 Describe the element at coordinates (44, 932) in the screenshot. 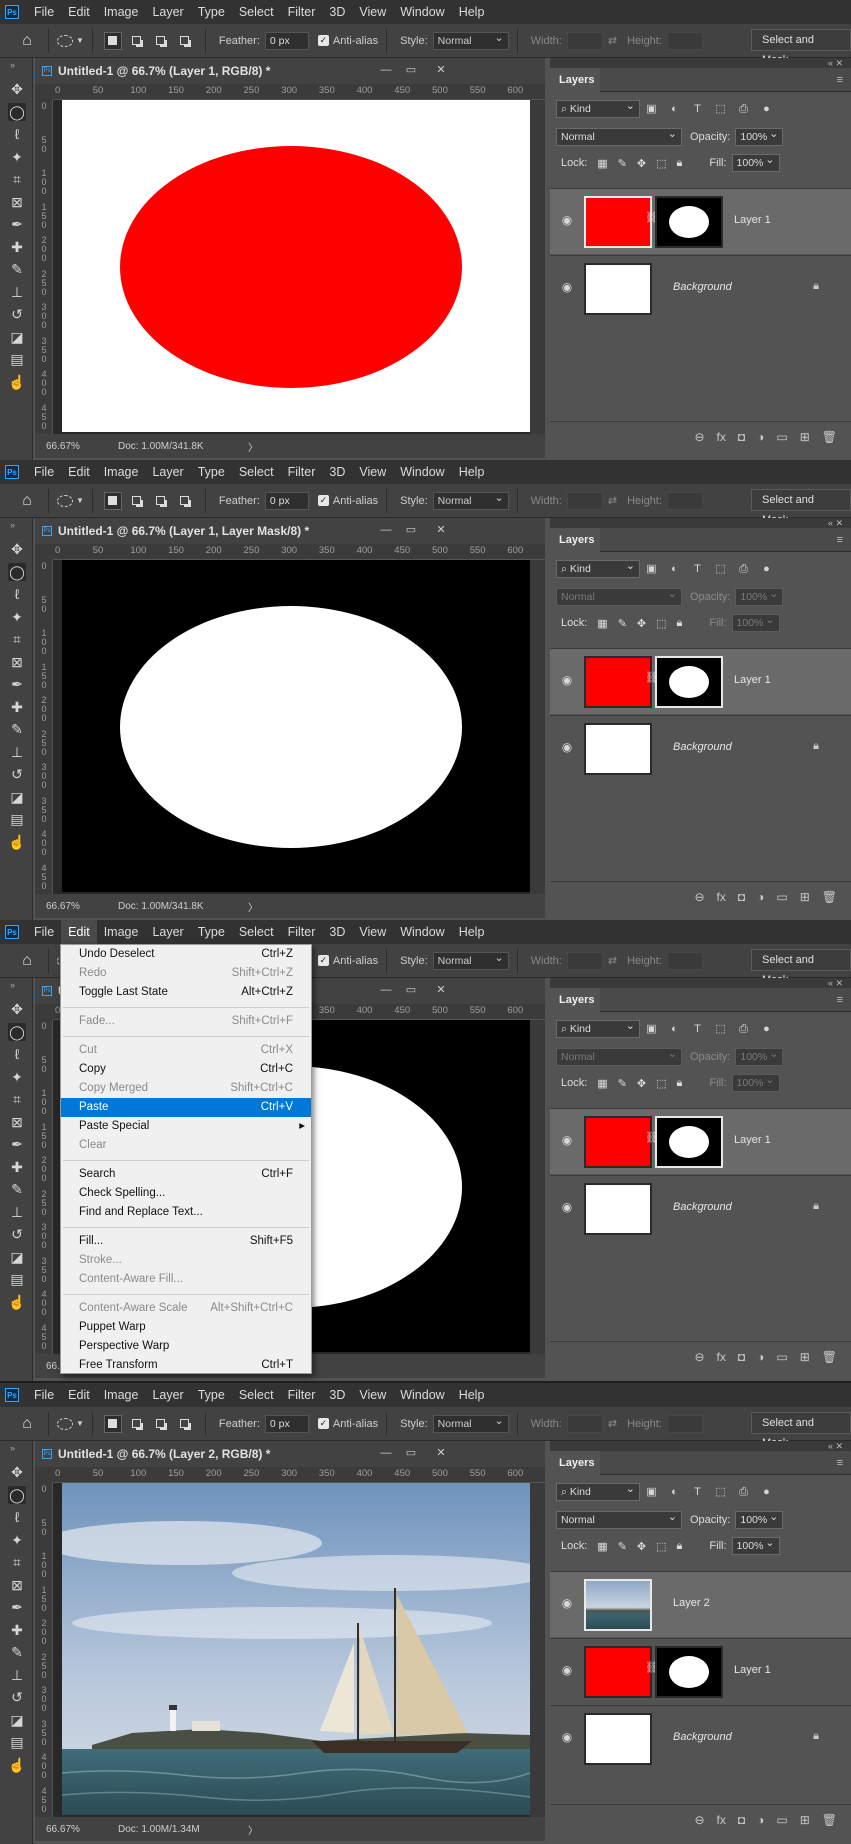

I see `menu-file: File` at that location.